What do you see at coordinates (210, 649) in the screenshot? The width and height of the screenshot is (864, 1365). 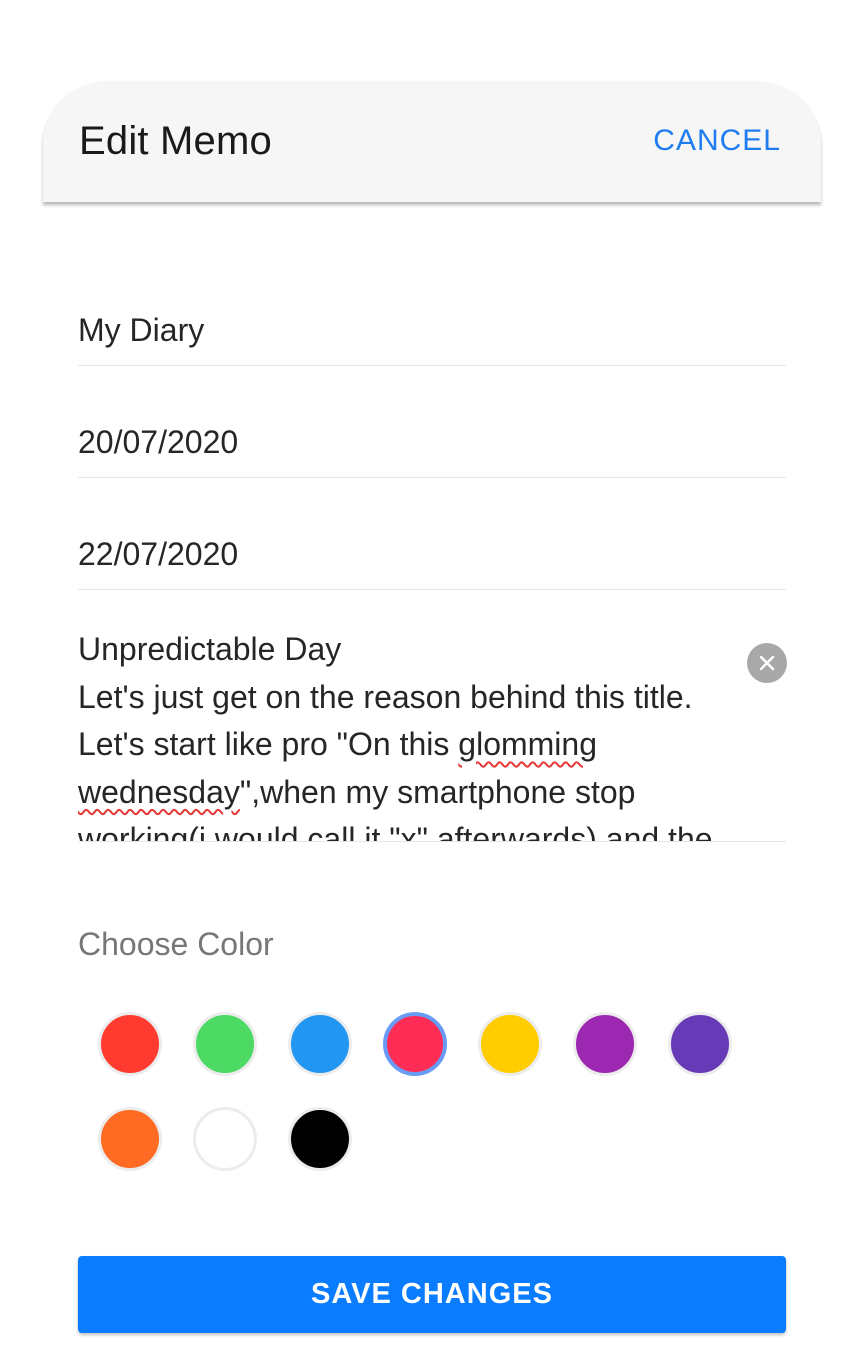 I see `memo-line: Unpredictable Day` at bounding box center [210, 649].